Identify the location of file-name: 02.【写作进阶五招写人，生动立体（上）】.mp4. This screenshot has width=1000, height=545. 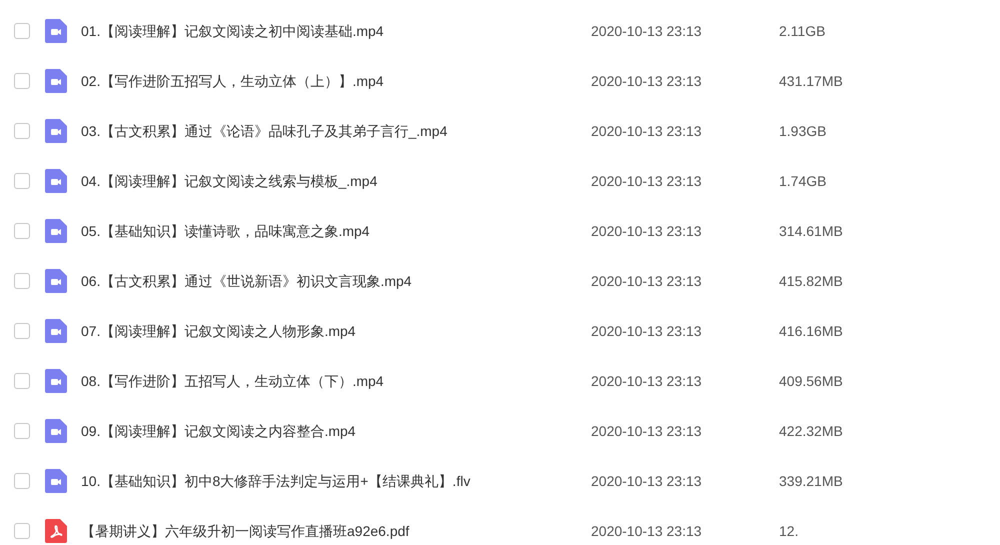
(336, 81).